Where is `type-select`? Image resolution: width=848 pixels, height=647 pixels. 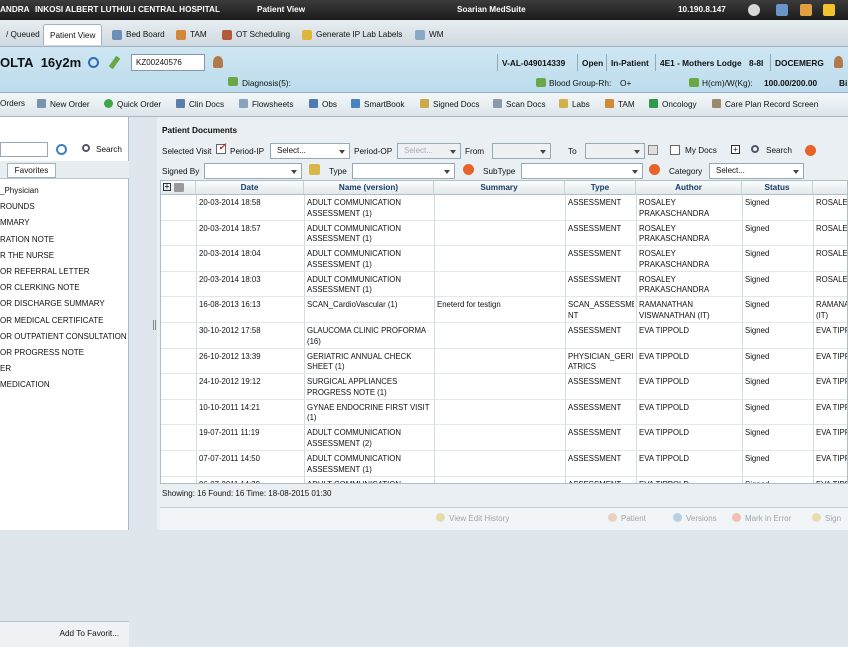 type-select is located at coordinates (403, 171).